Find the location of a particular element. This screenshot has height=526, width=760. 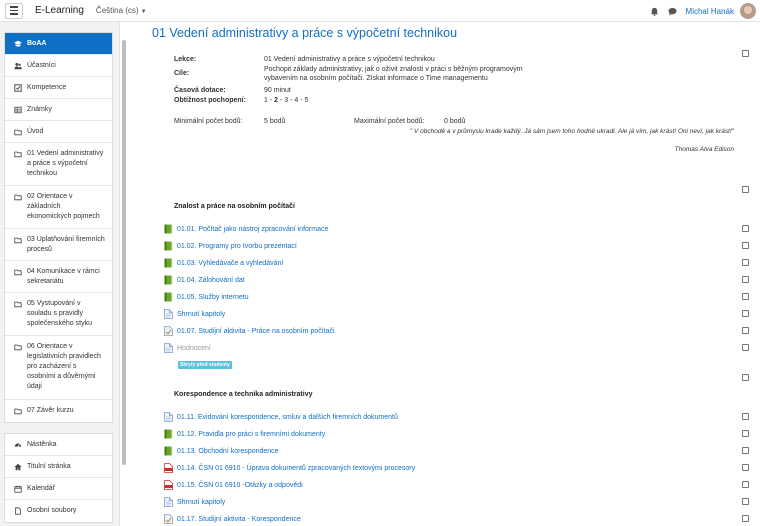

activity-link: 01.04. Zálohování dat is located at coordinates (211, 280).